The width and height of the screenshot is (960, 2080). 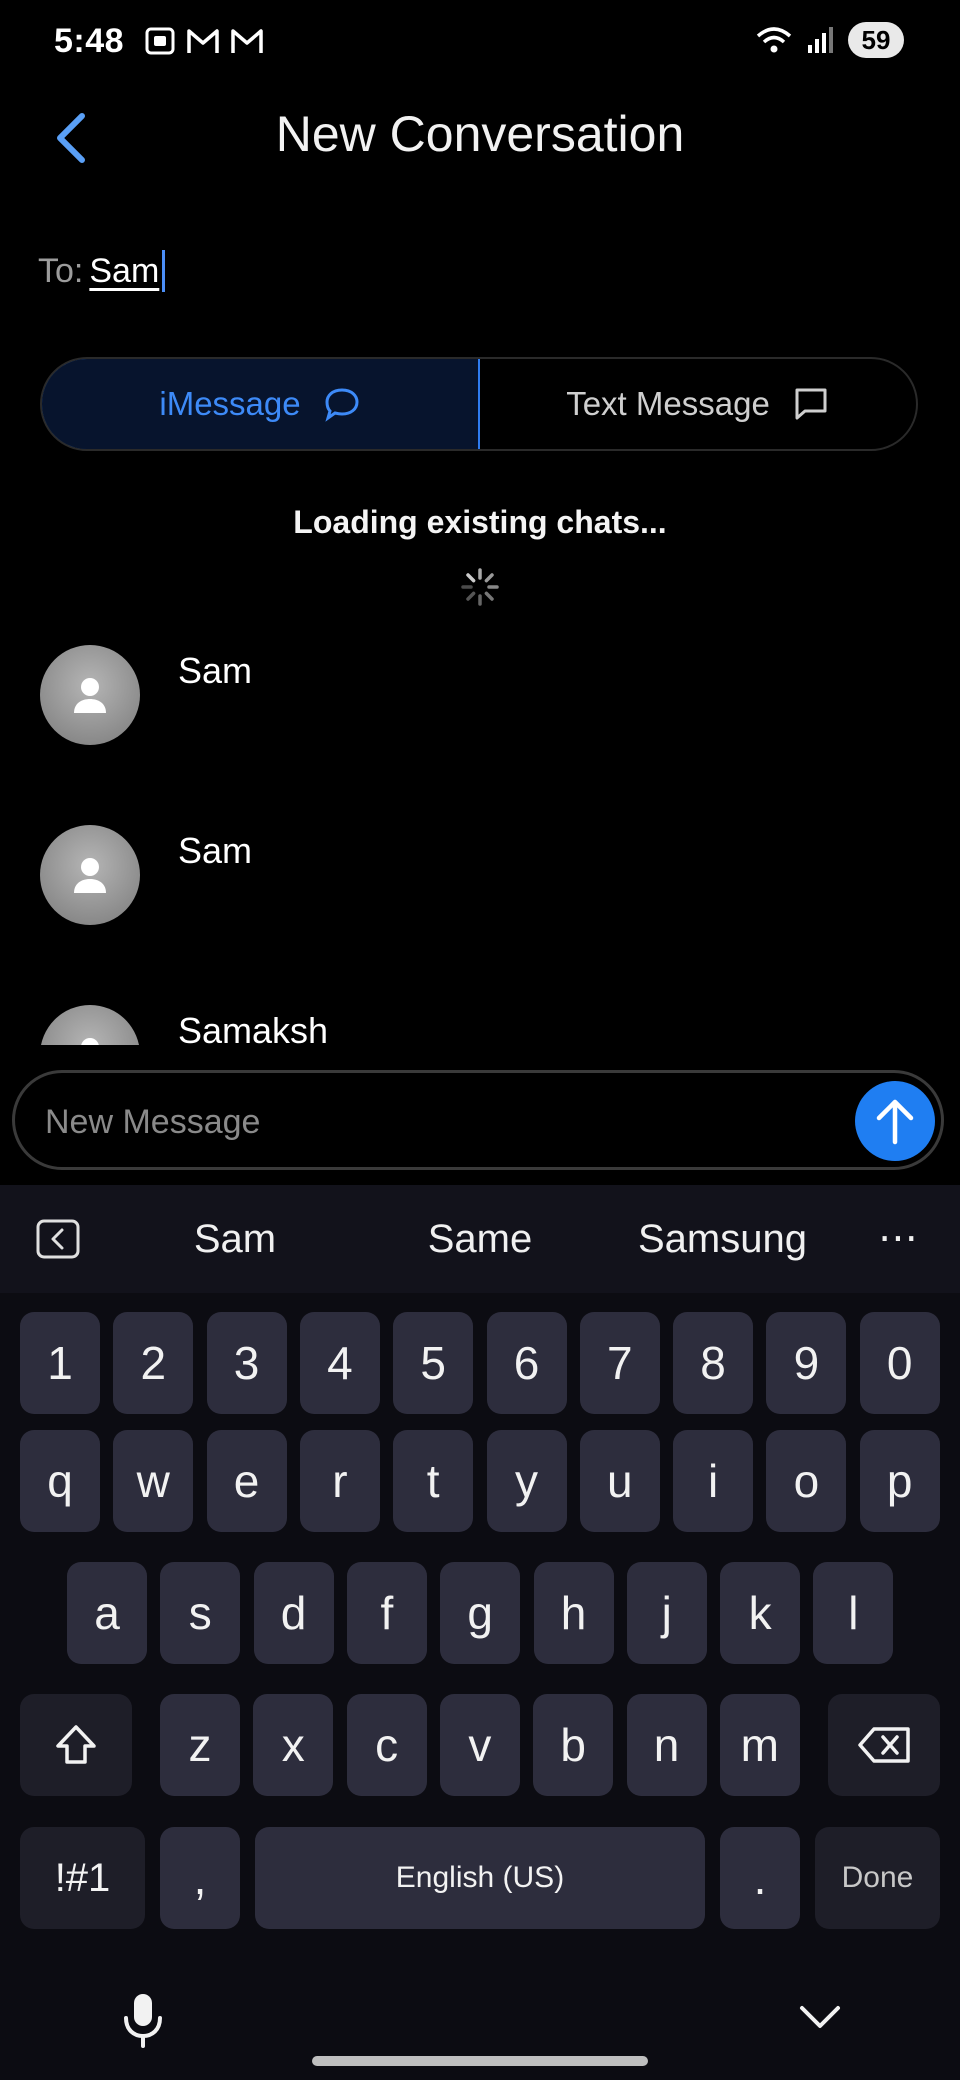 I want to click on text-message-tab: Text Message, so click(x=698, y=404).